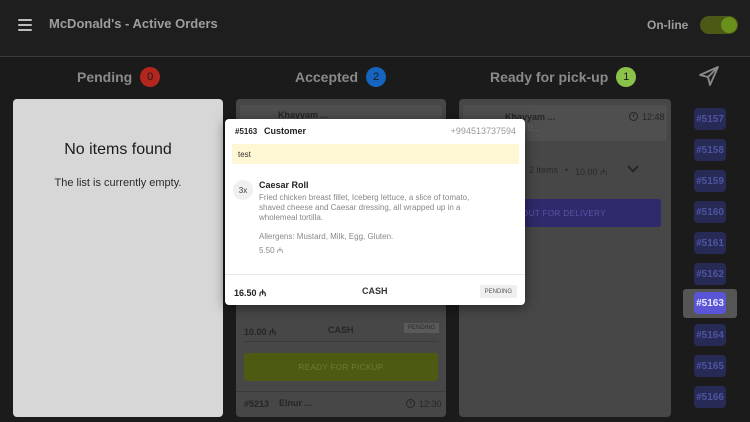 The width and height of the screenshot is (750, 422). I want to click on sidebar-order-item: #5160, so click(710, 212).